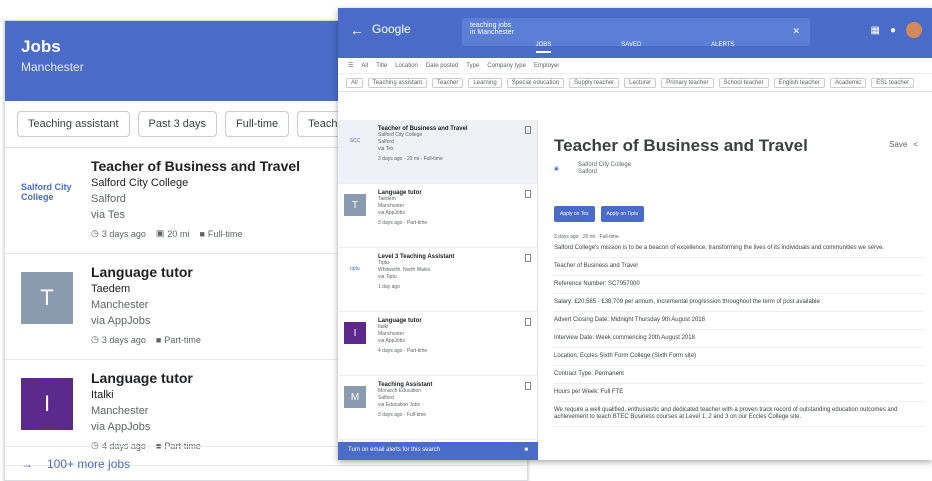  What do you see at coordinates (915, 144) in the screenshot?
I see `share-icon: <` at bounding box center [915, 144].